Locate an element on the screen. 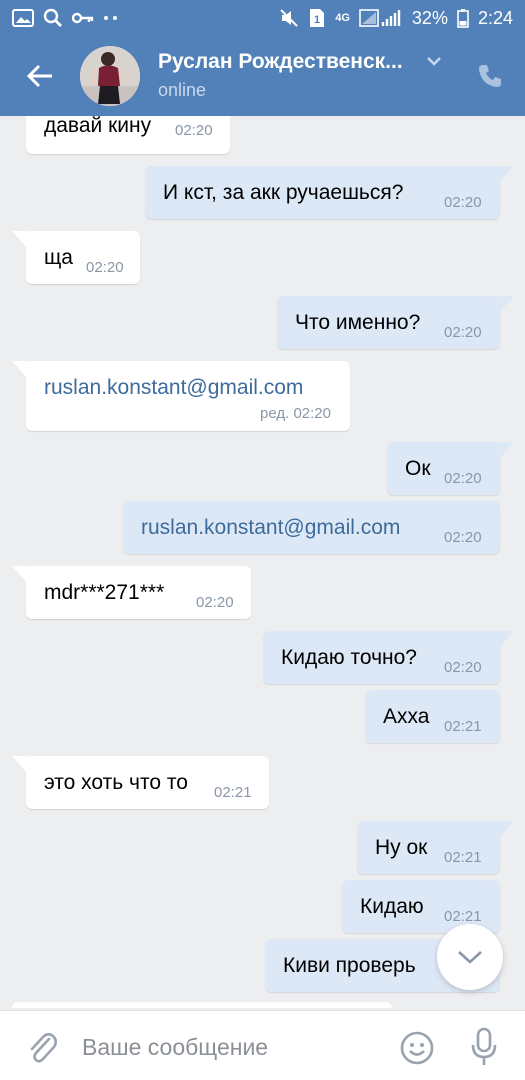 This screenshot has height=1080, width=525. message-text: Что именно? is located at coordinates (358, 322).